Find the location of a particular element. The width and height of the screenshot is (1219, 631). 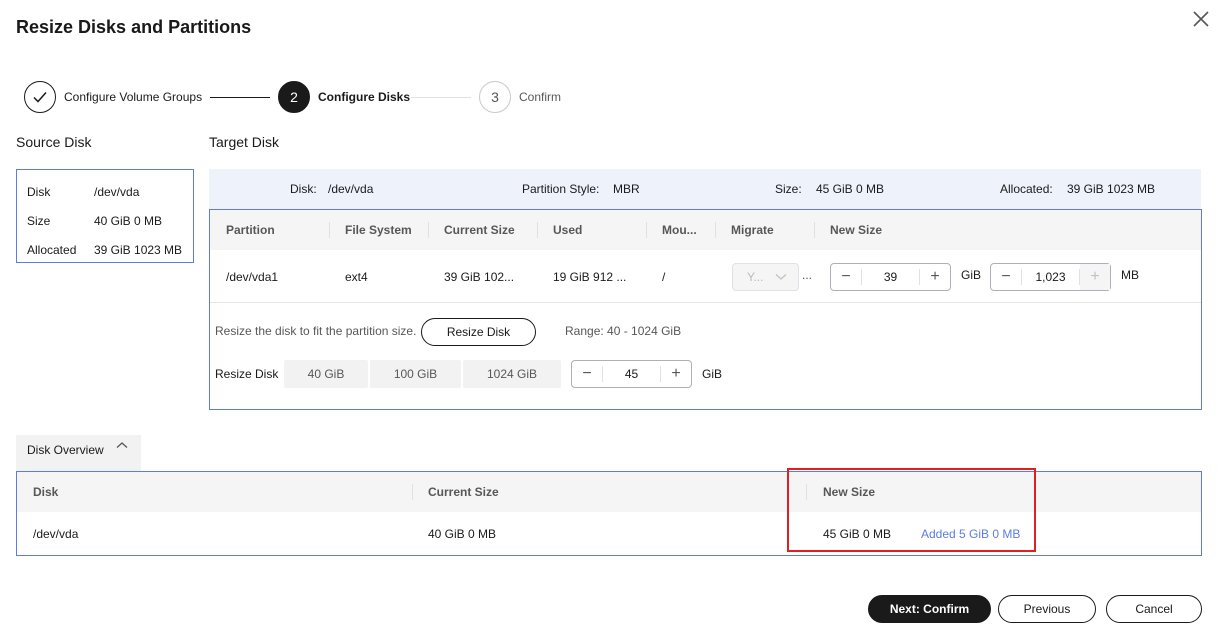

cancel-button: Cancel is located at coordinates (1154, 609).